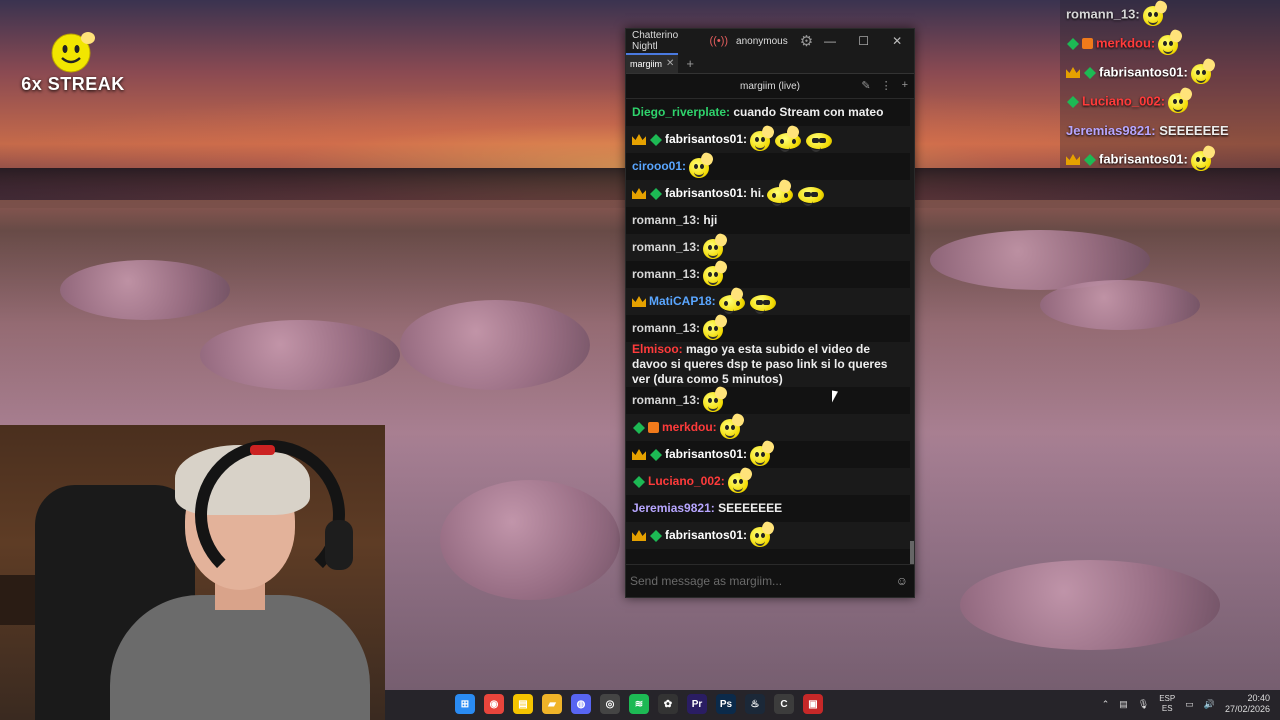 This screenshot has width=1280, height=720. I want to click on username: Elmisoo:, so click(657, 349).